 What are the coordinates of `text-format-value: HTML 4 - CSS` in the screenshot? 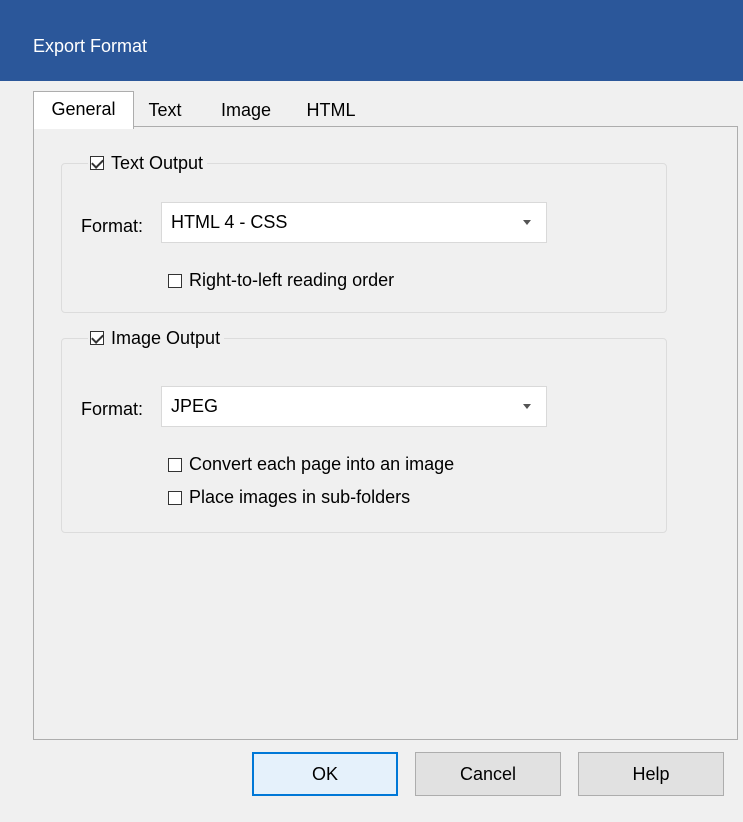 It's located at (229, 222).